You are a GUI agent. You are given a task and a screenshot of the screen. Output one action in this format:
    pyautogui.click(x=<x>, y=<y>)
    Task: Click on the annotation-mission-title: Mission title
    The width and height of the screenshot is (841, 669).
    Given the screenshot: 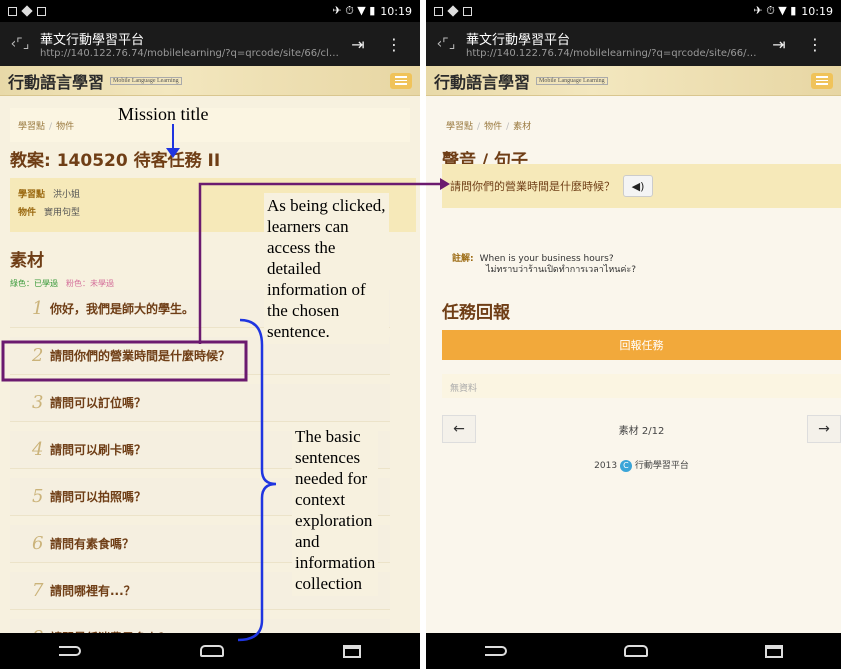 What is the action you would take?
    pyautogui.click(x=163, y=114)
    